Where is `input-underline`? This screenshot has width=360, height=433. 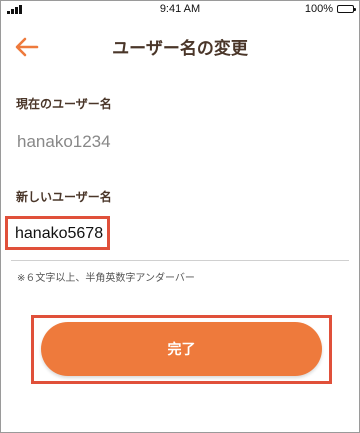 input-underline is located at coordinates (180, 260).